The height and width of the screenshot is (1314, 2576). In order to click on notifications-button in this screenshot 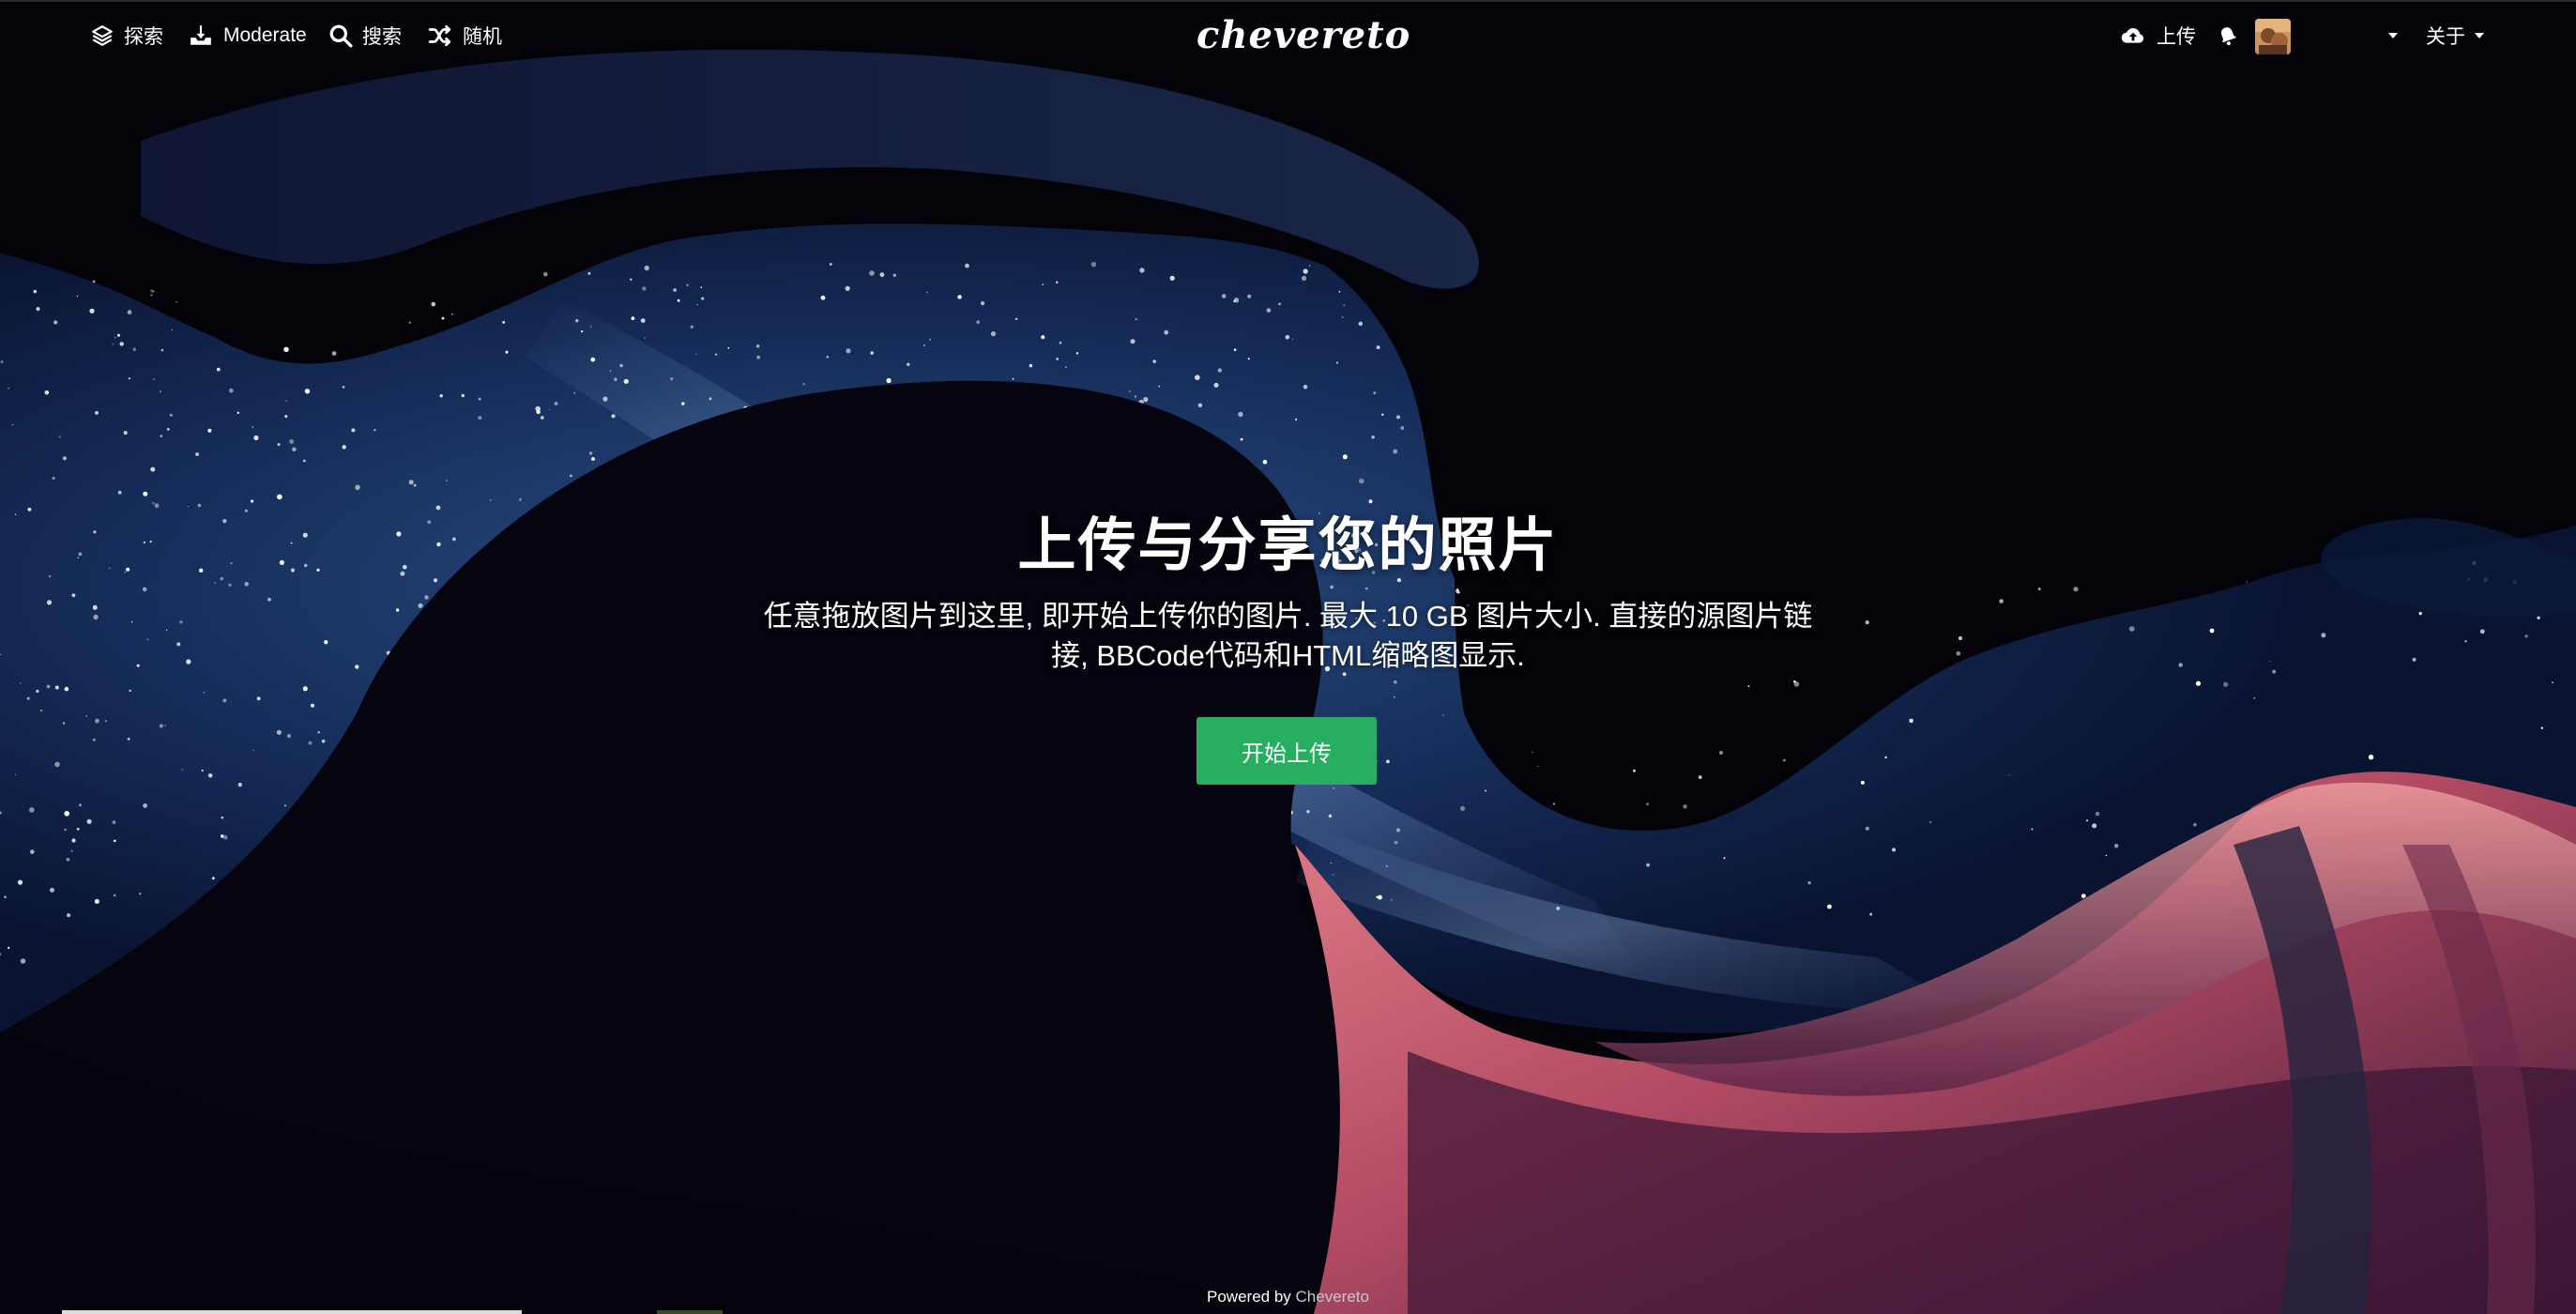, I will do `click(2228, 36)`.